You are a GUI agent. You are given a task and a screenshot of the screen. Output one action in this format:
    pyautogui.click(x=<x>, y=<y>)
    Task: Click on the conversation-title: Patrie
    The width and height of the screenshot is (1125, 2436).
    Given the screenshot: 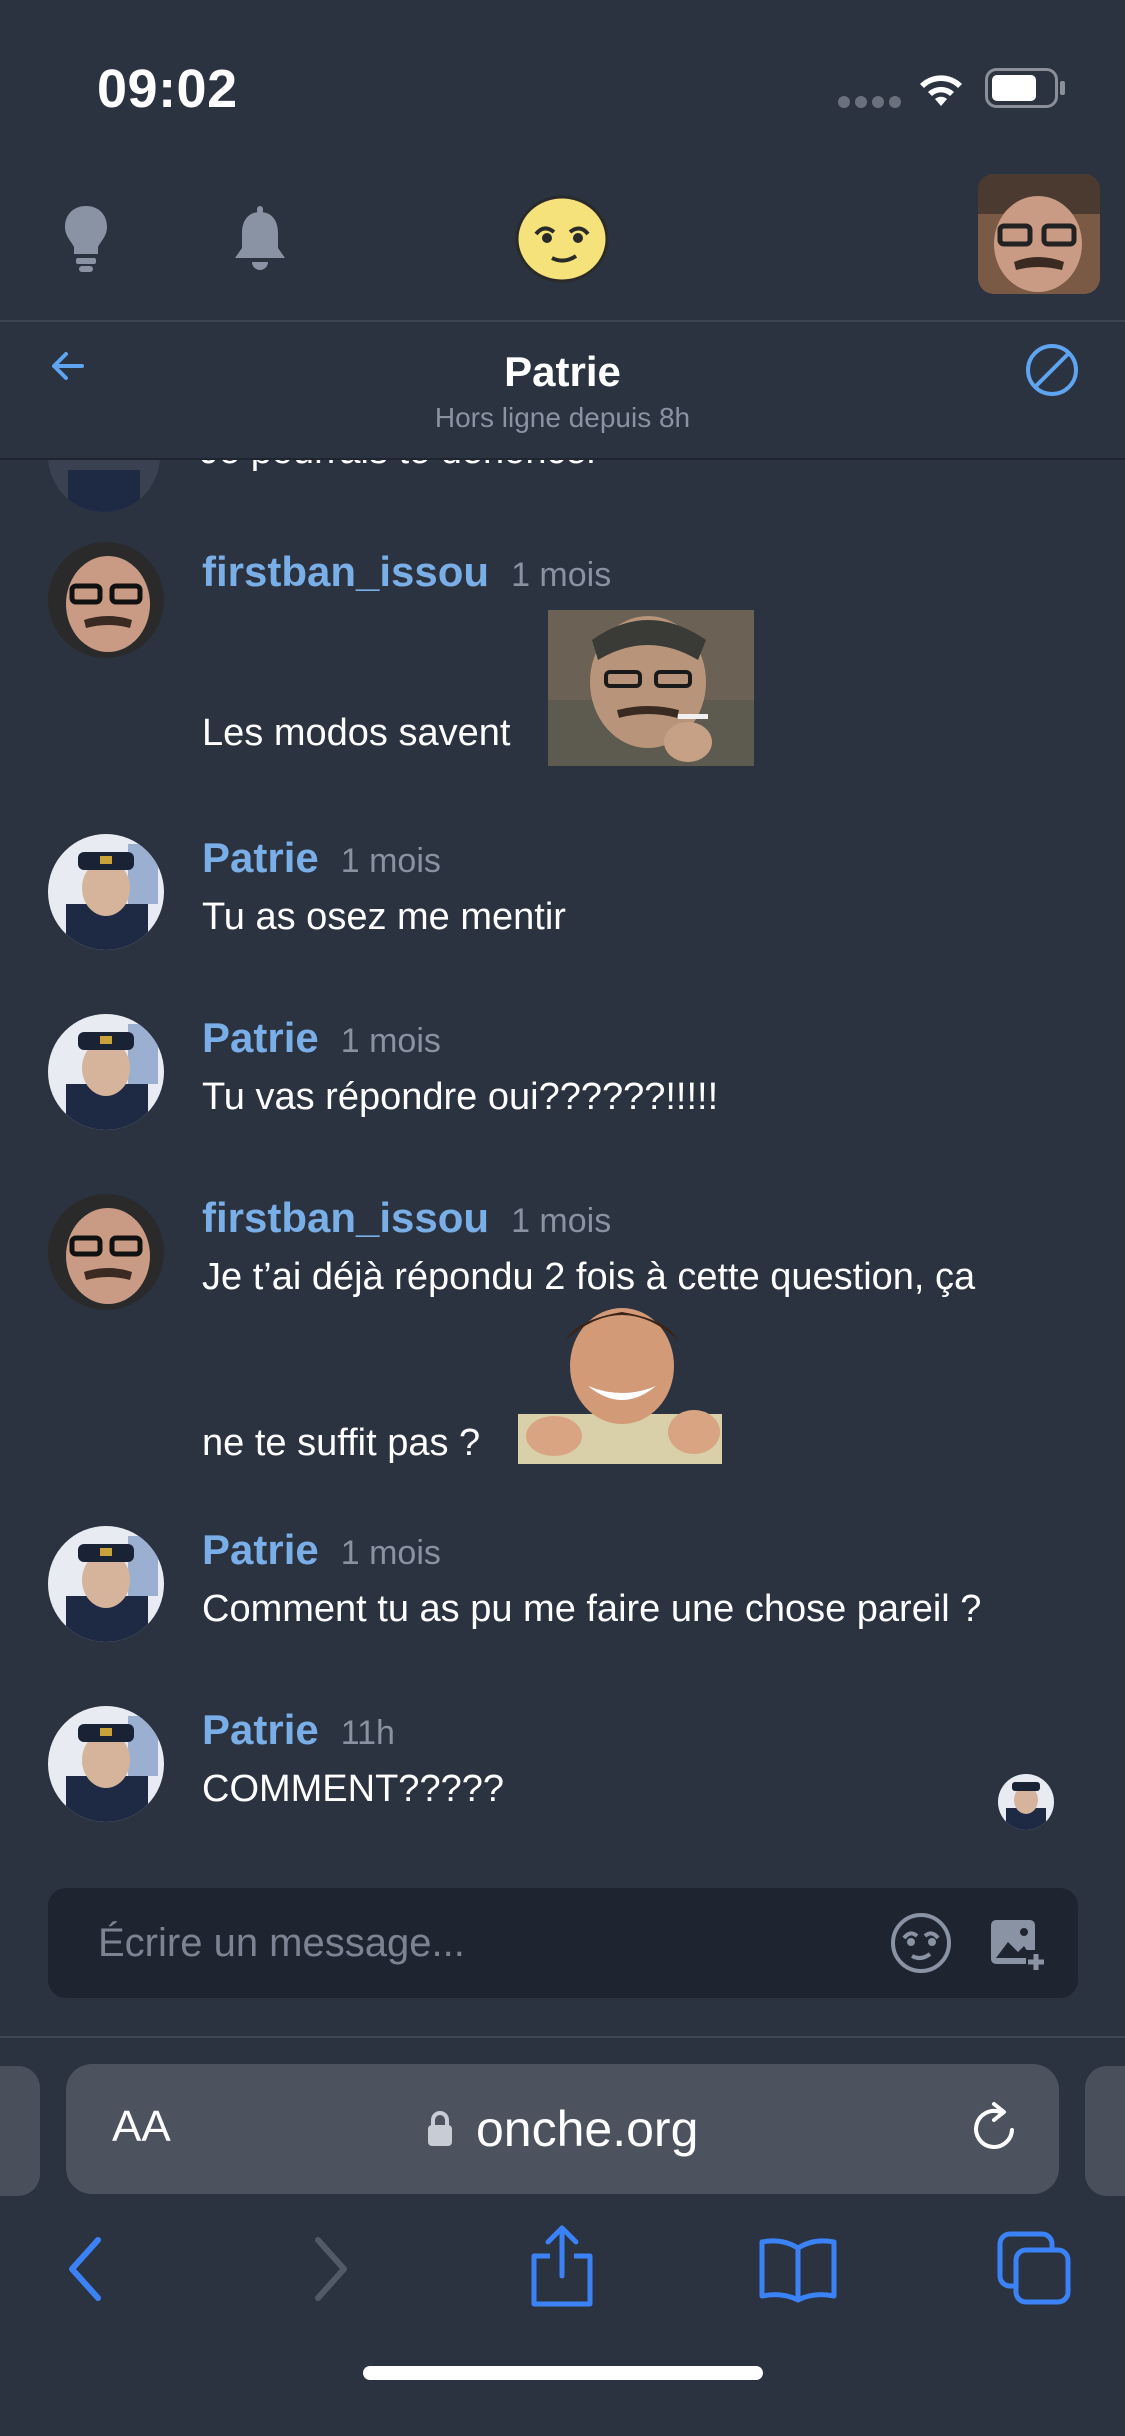 What is the action you would take?
    pyautogui.click(x=562, y=371)
    